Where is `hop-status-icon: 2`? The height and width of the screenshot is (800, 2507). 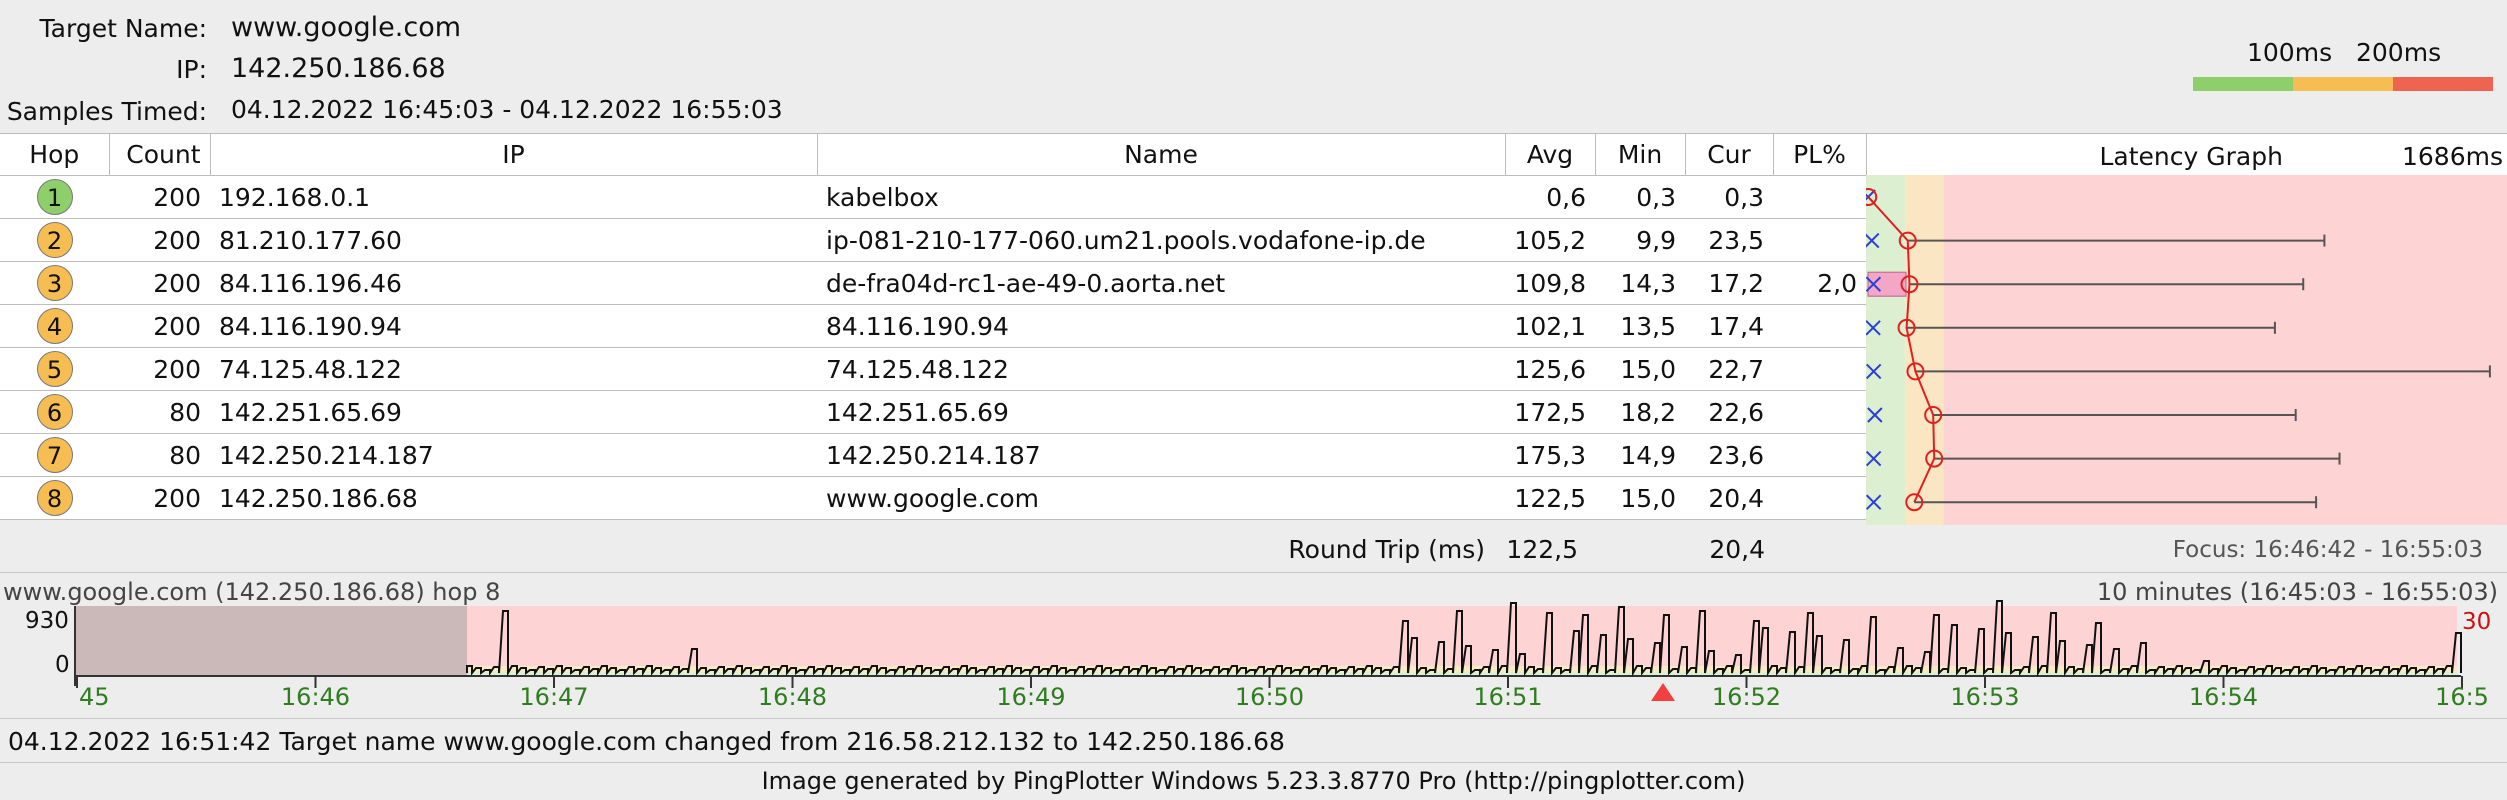 hop-status-icon: 2 is located at coordinates (54, 240).